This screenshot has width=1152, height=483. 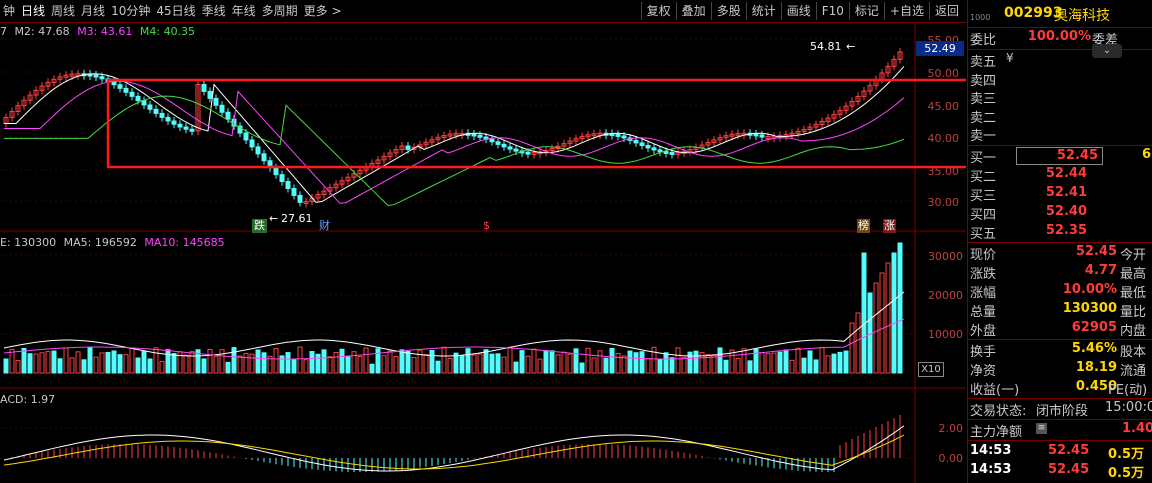 What do you see at coordinates (1069, 450) in the screenshot?
I see `tick-price: 52.45` at bounding box center [1069, 450].